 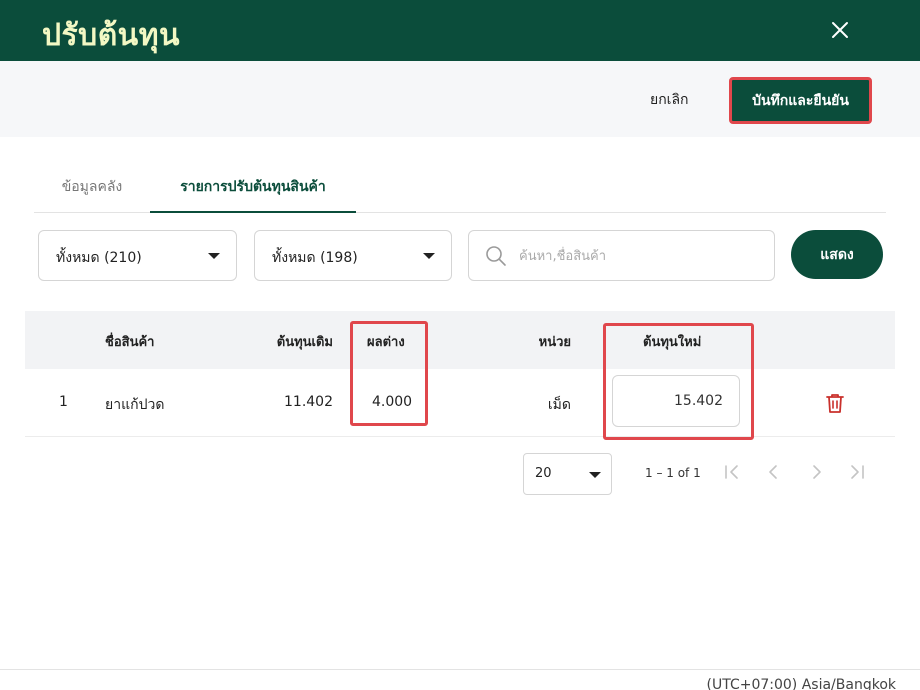 I want to click on search-input, so click(x=639, y=256).